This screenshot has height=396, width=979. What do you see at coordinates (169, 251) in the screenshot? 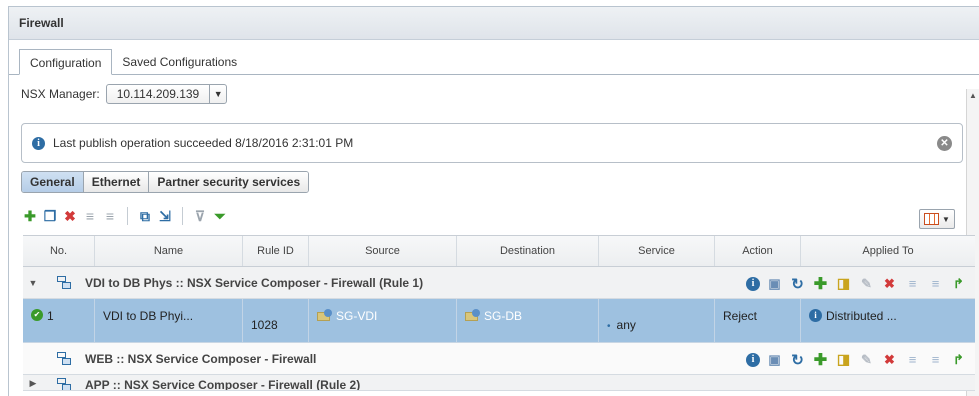
I see `column-header-name: Name` at bounding box center [169, 251].